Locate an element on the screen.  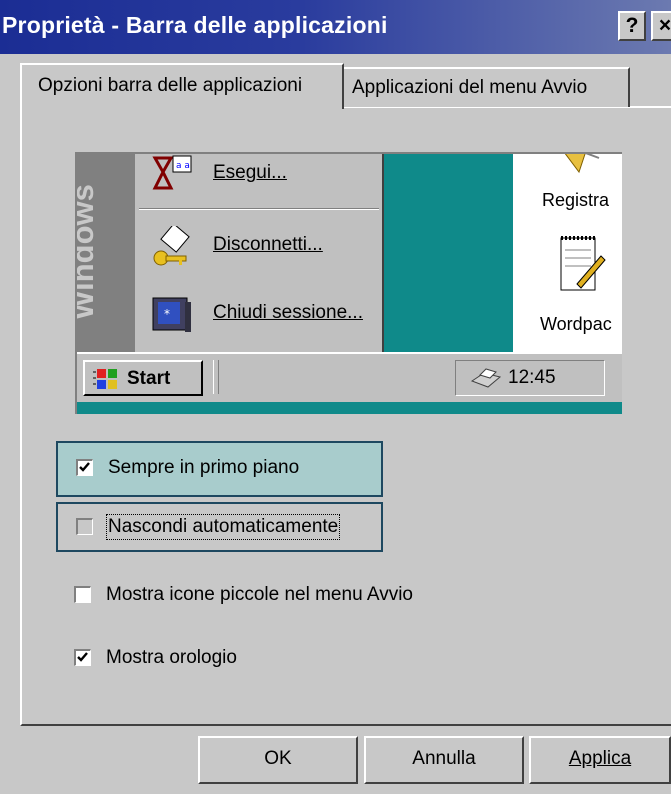
tab-start-menu-programs: Applicazioni del menu Avvio is located at coordinates (487, 87).